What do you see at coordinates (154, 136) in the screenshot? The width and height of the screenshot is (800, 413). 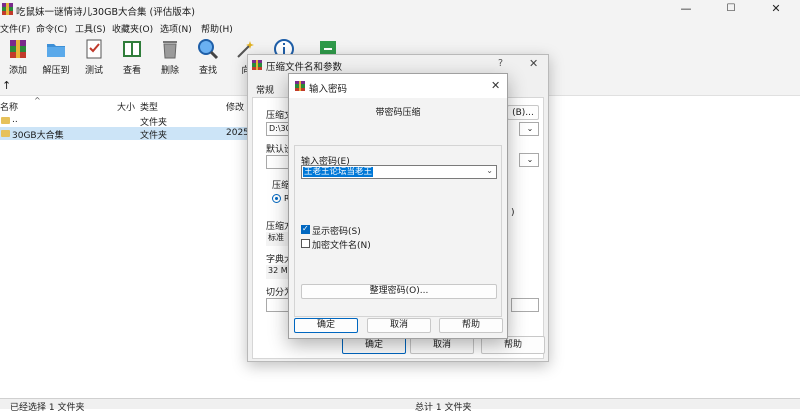 I see `file-type: 文件夹` at bounding box center [154, 136].